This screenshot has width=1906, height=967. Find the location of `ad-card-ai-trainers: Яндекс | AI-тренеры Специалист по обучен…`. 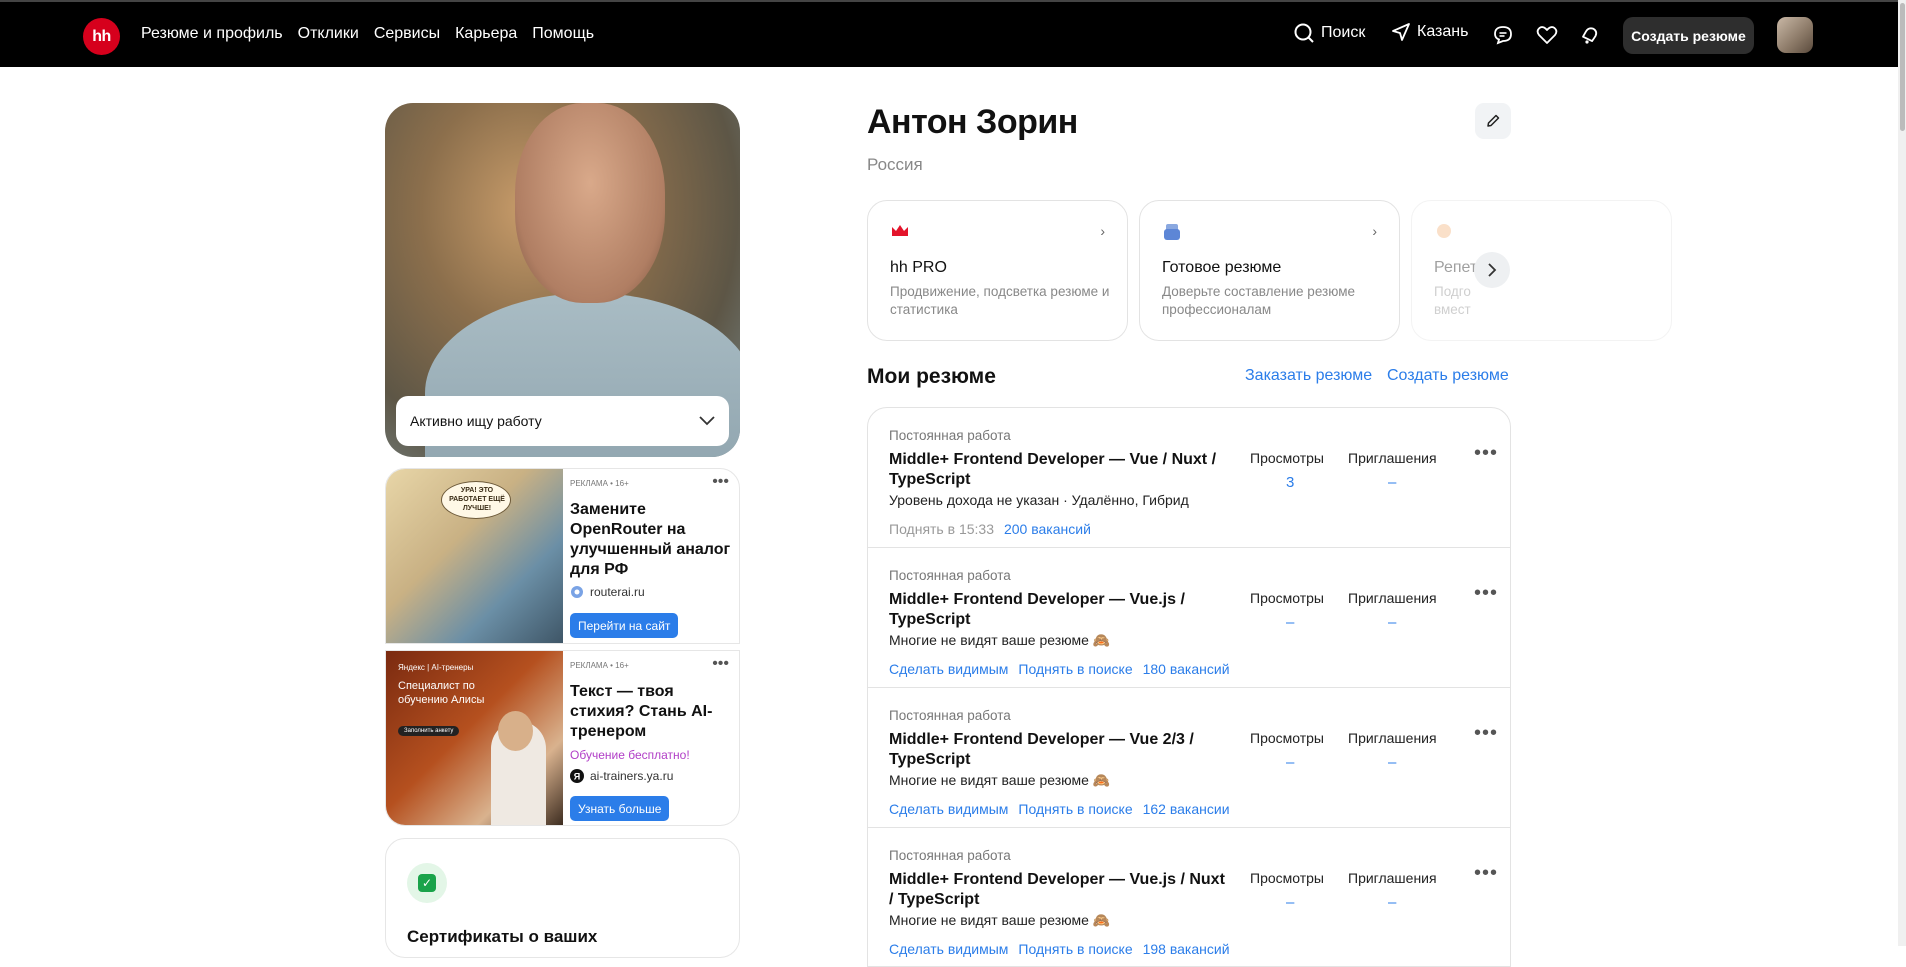

ad-card-ai-trainers: Яндекс | AI-тренеры Специалист по обучен… is located at coordinates (562, 738).